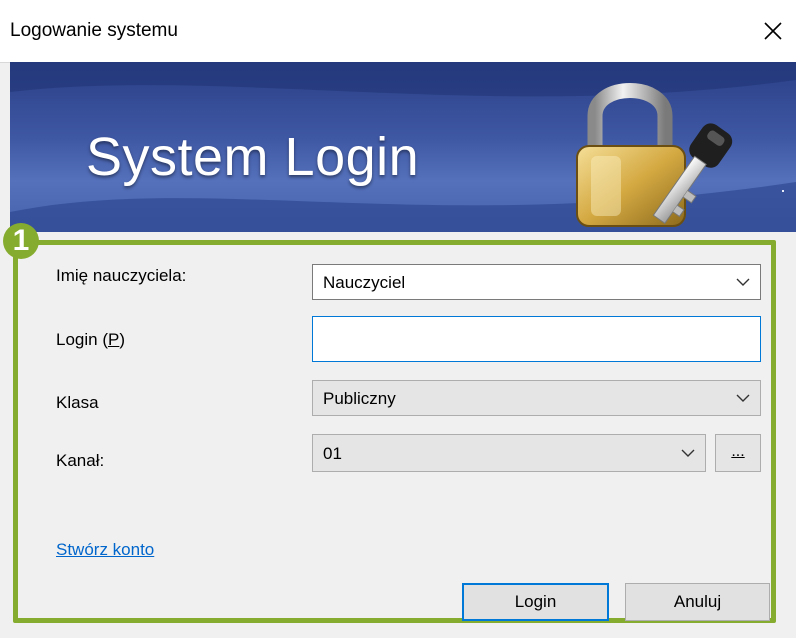 Image resolution: width=796 pixels, height=638 pixels. What do you see at coordinates (536, 398) in the screenshot?
I see `class-select: Publiczny` at bounding box center [536, 398].